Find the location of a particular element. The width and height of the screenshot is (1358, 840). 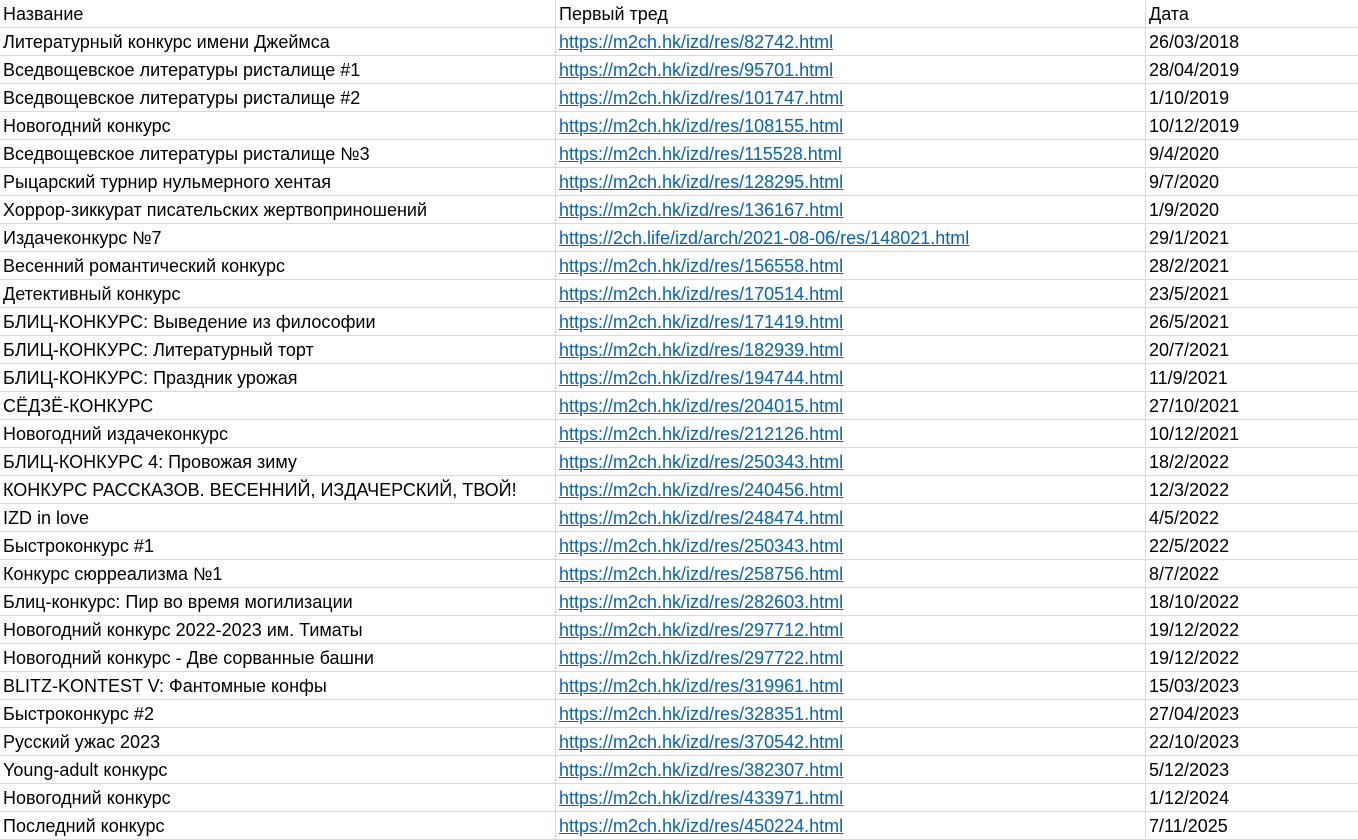

cell-date: 26/03/2018 is located at coordinates (1252, 41).